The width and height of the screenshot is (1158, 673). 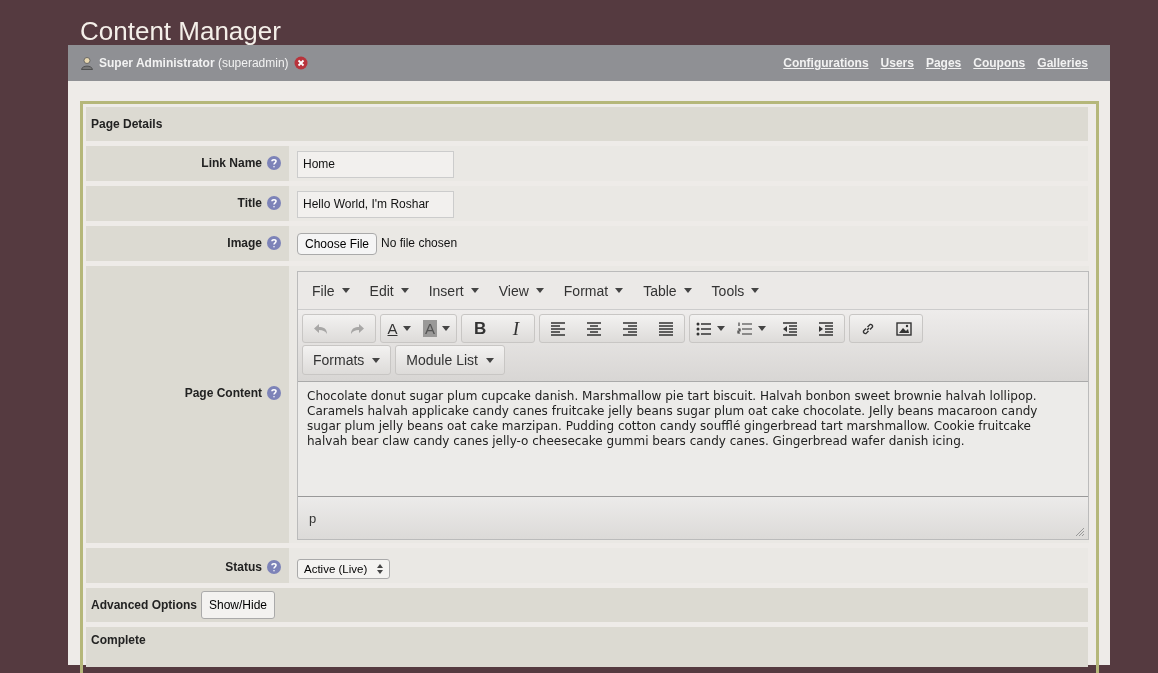 I want to click on dropdown-button: Formats, so click(x=347, y=360).